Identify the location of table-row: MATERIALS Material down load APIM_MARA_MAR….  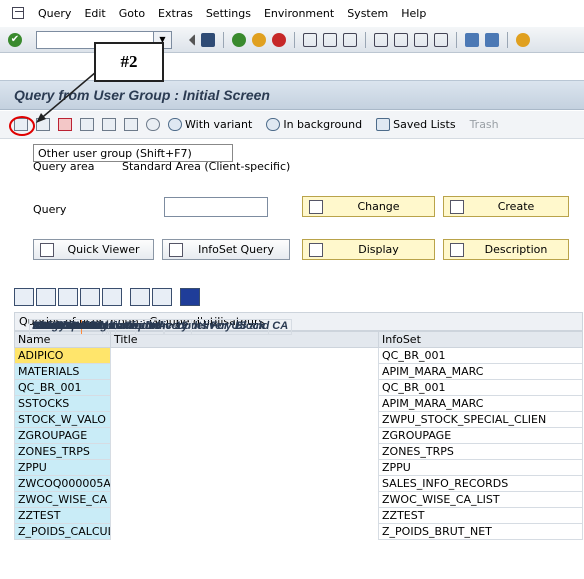
(298, 349).